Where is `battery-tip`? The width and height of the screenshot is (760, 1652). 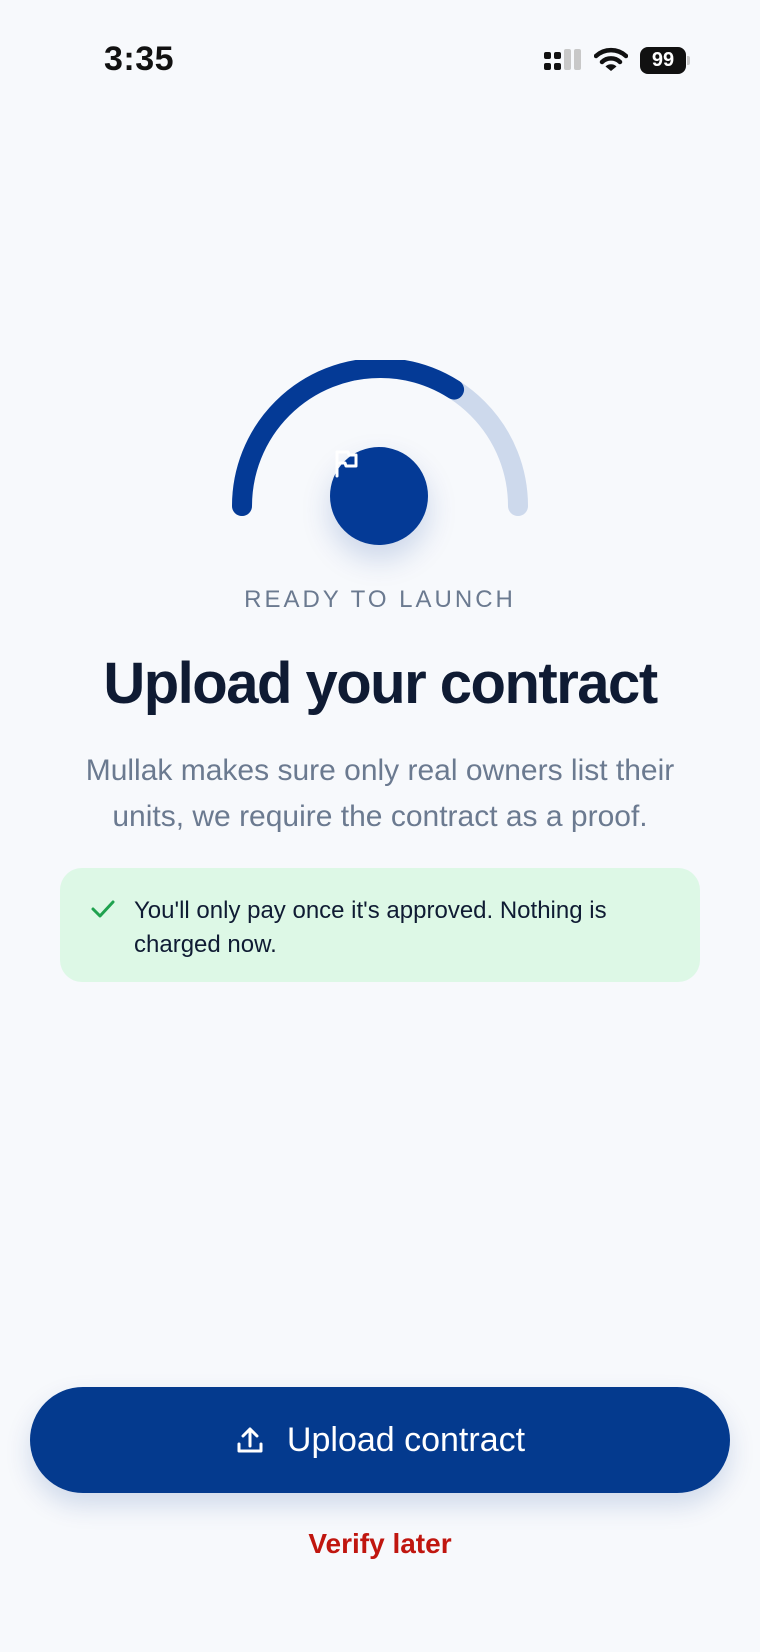
battery-tip is located at coordinates (688, 60).